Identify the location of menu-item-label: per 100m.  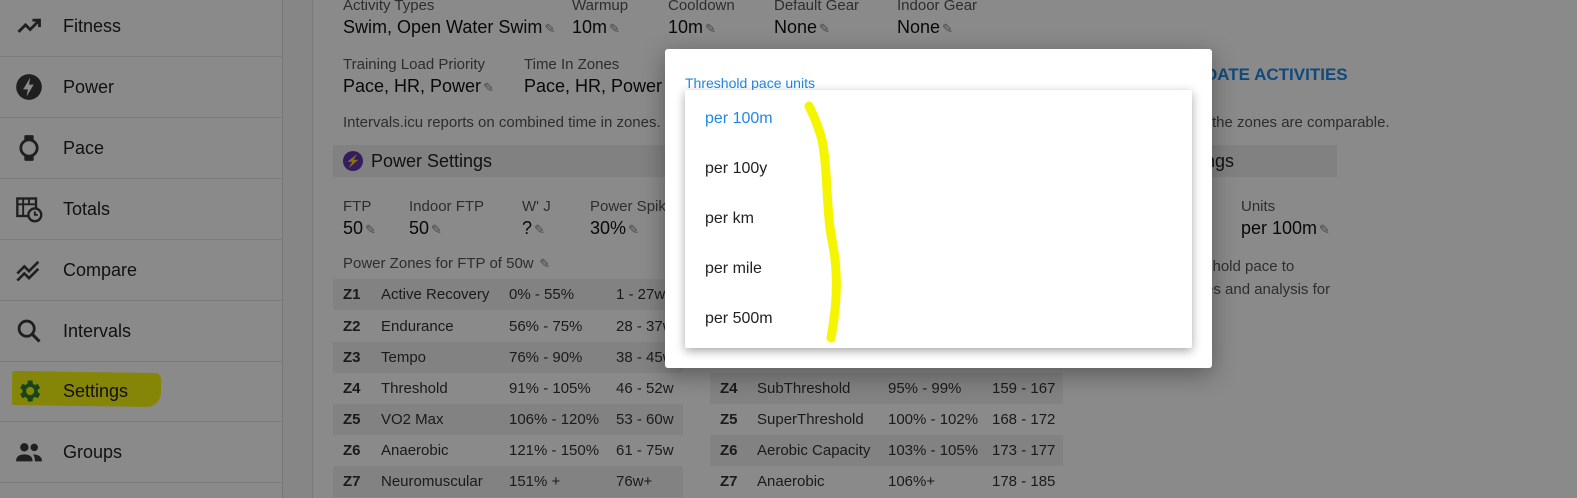
(739, 118).